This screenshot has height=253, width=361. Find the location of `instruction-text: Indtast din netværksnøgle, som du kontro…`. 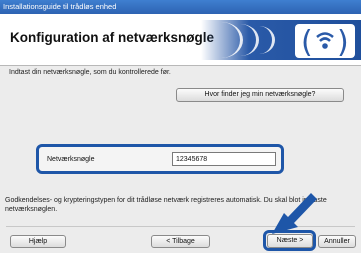

instruction-text: Indtast din netværksnøgle, som du kontro… is located at coordinates (90, 72).